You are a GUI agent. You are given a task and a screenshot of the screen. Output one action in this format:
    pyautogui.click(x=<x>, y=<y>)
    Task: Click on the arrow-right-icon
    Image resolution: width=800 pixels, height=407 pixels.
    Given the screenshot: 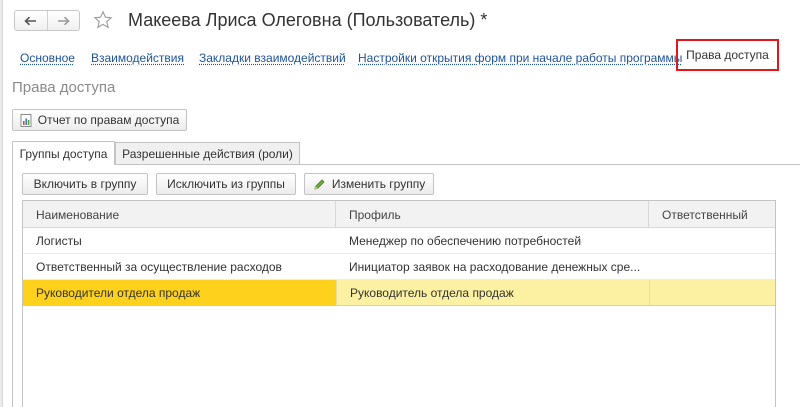 What is the action you would take?
    pyautogui.click(x=63, y=20)
    